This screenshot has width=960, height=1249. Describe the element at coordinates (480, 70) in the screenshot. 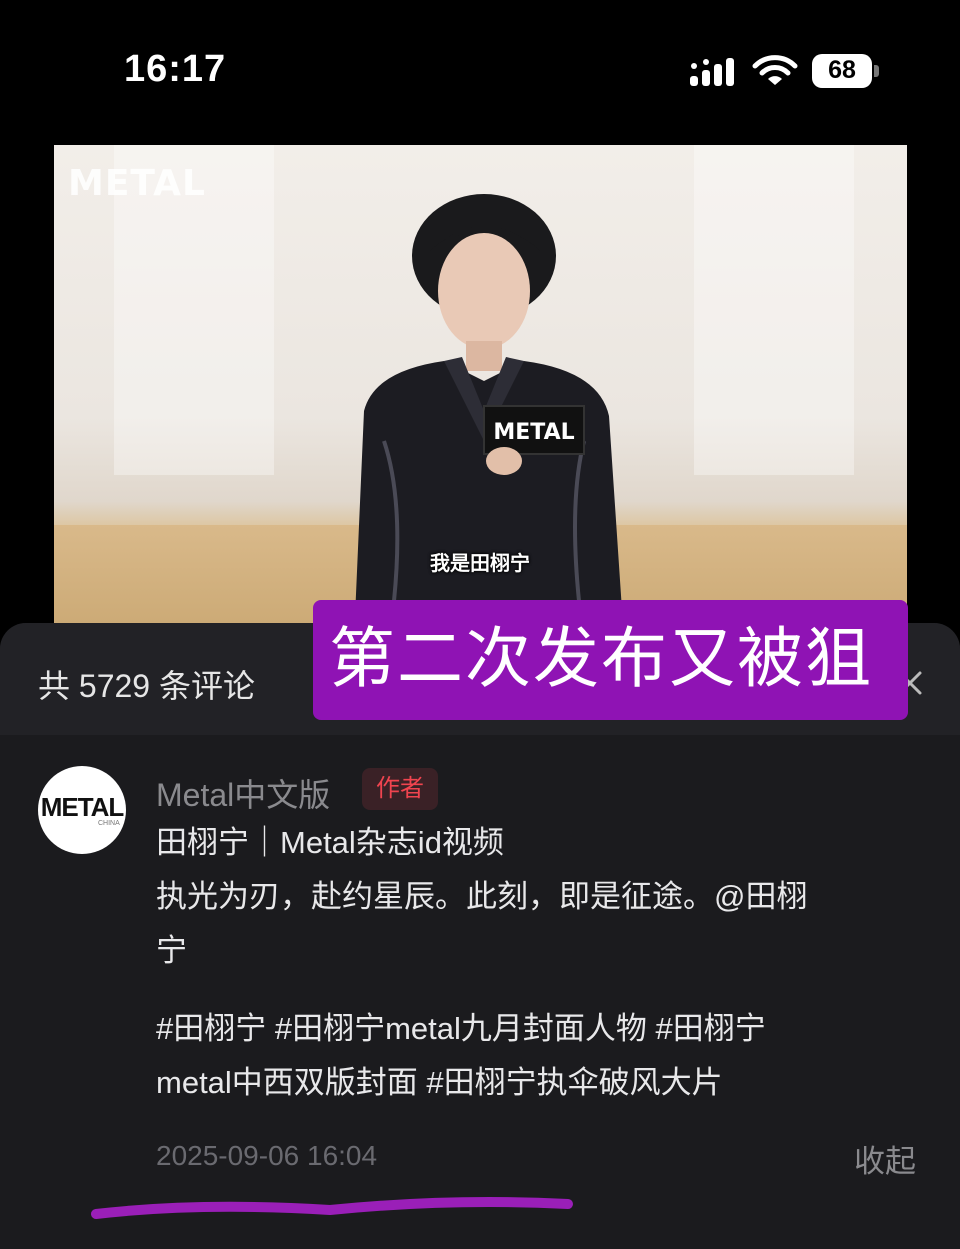

I see `status-bar: 16:17 68` at that location.